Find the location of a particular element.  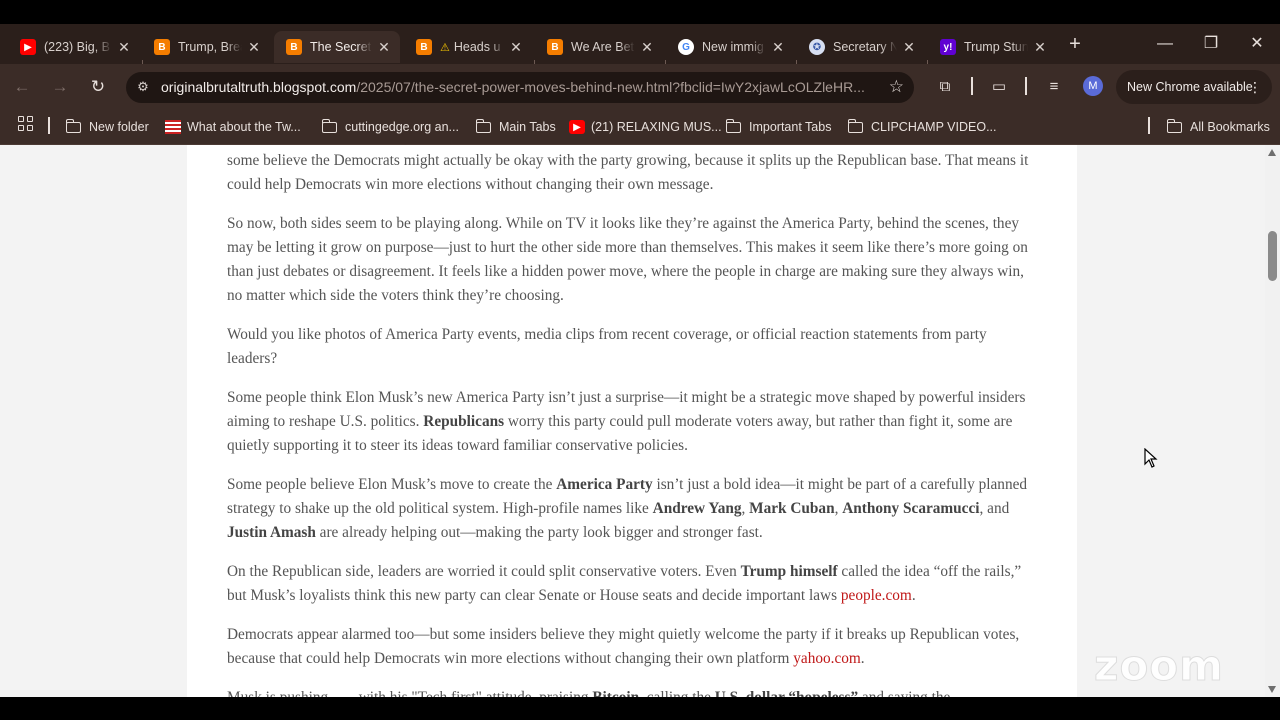

tab-search-icon: ≡ is located at coordinates (1054, 87).